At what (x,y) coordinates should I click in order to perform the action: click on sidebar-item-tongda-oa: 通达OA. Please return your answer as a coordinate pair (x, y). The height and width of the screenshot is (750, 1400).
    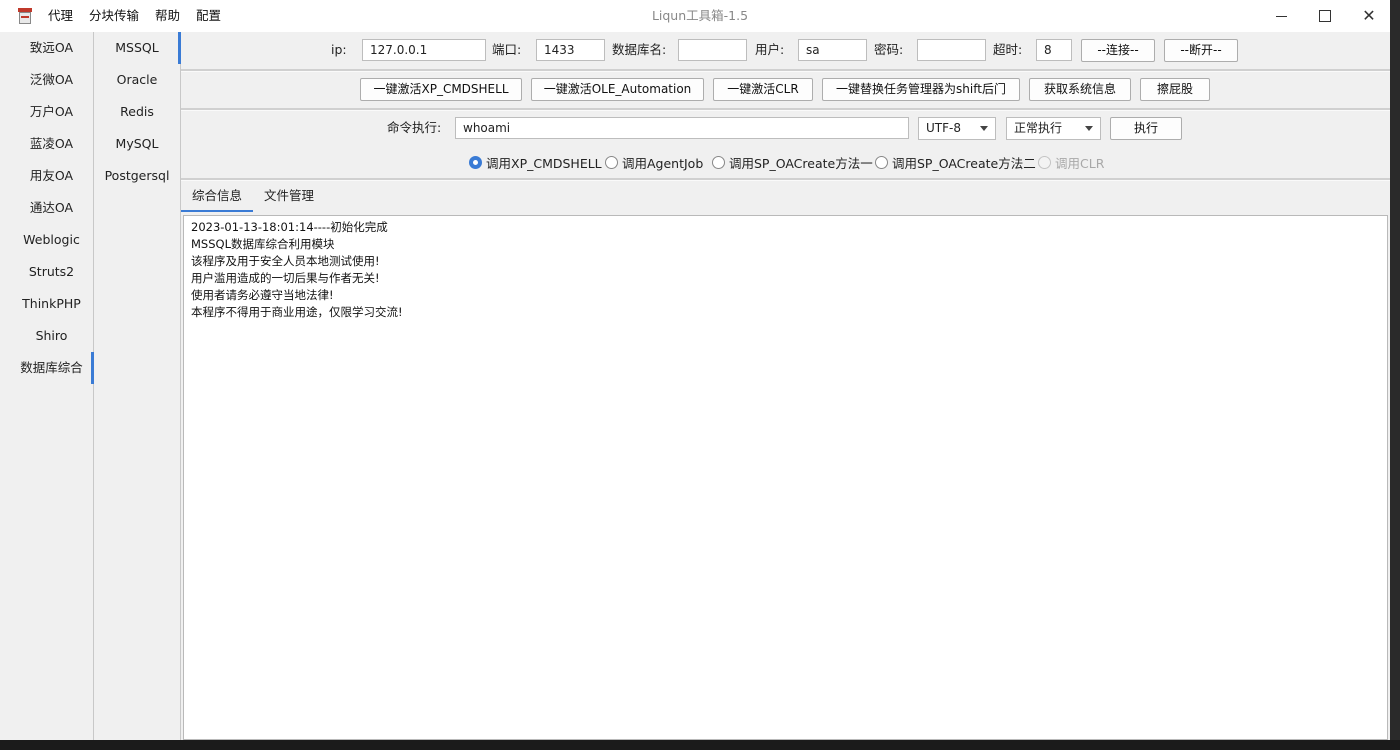
    Looking at the image, I should click on (51, 208).